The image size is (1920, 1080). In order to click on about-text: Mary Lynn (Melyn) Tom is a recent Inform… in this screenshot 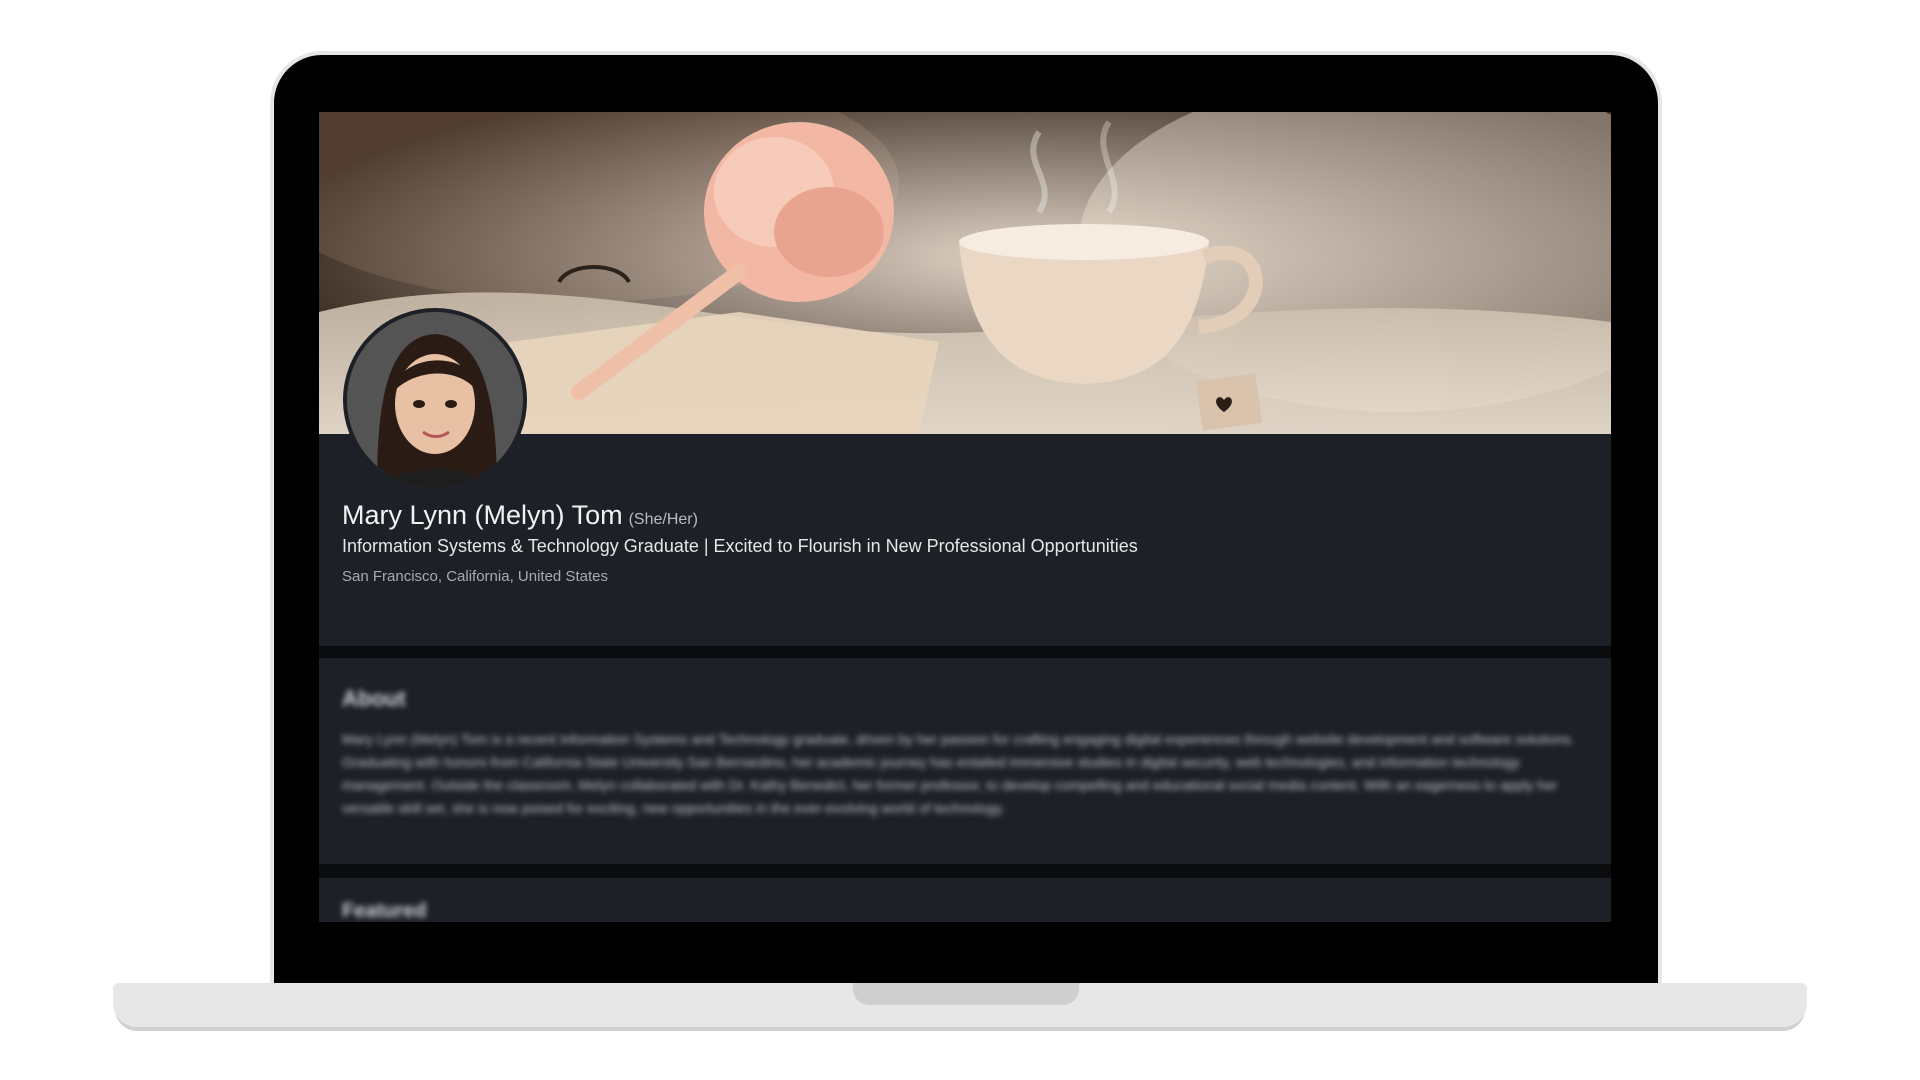, I will do `click(958, 773)`.